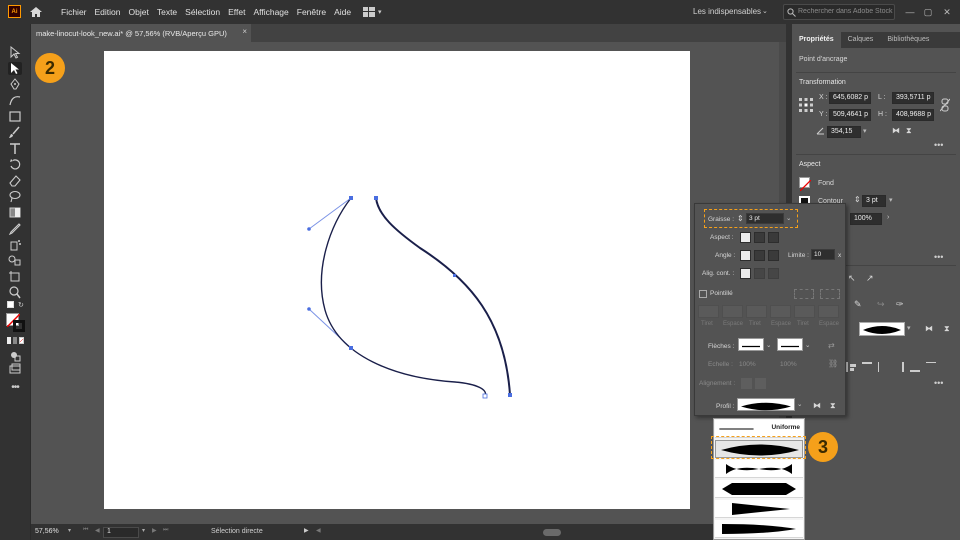 The image size is (960, 540). What do you see at coordinates (823, 254) in the screenshot?
I see `miter-limit-field: 10` at bounding box center [823, 254].